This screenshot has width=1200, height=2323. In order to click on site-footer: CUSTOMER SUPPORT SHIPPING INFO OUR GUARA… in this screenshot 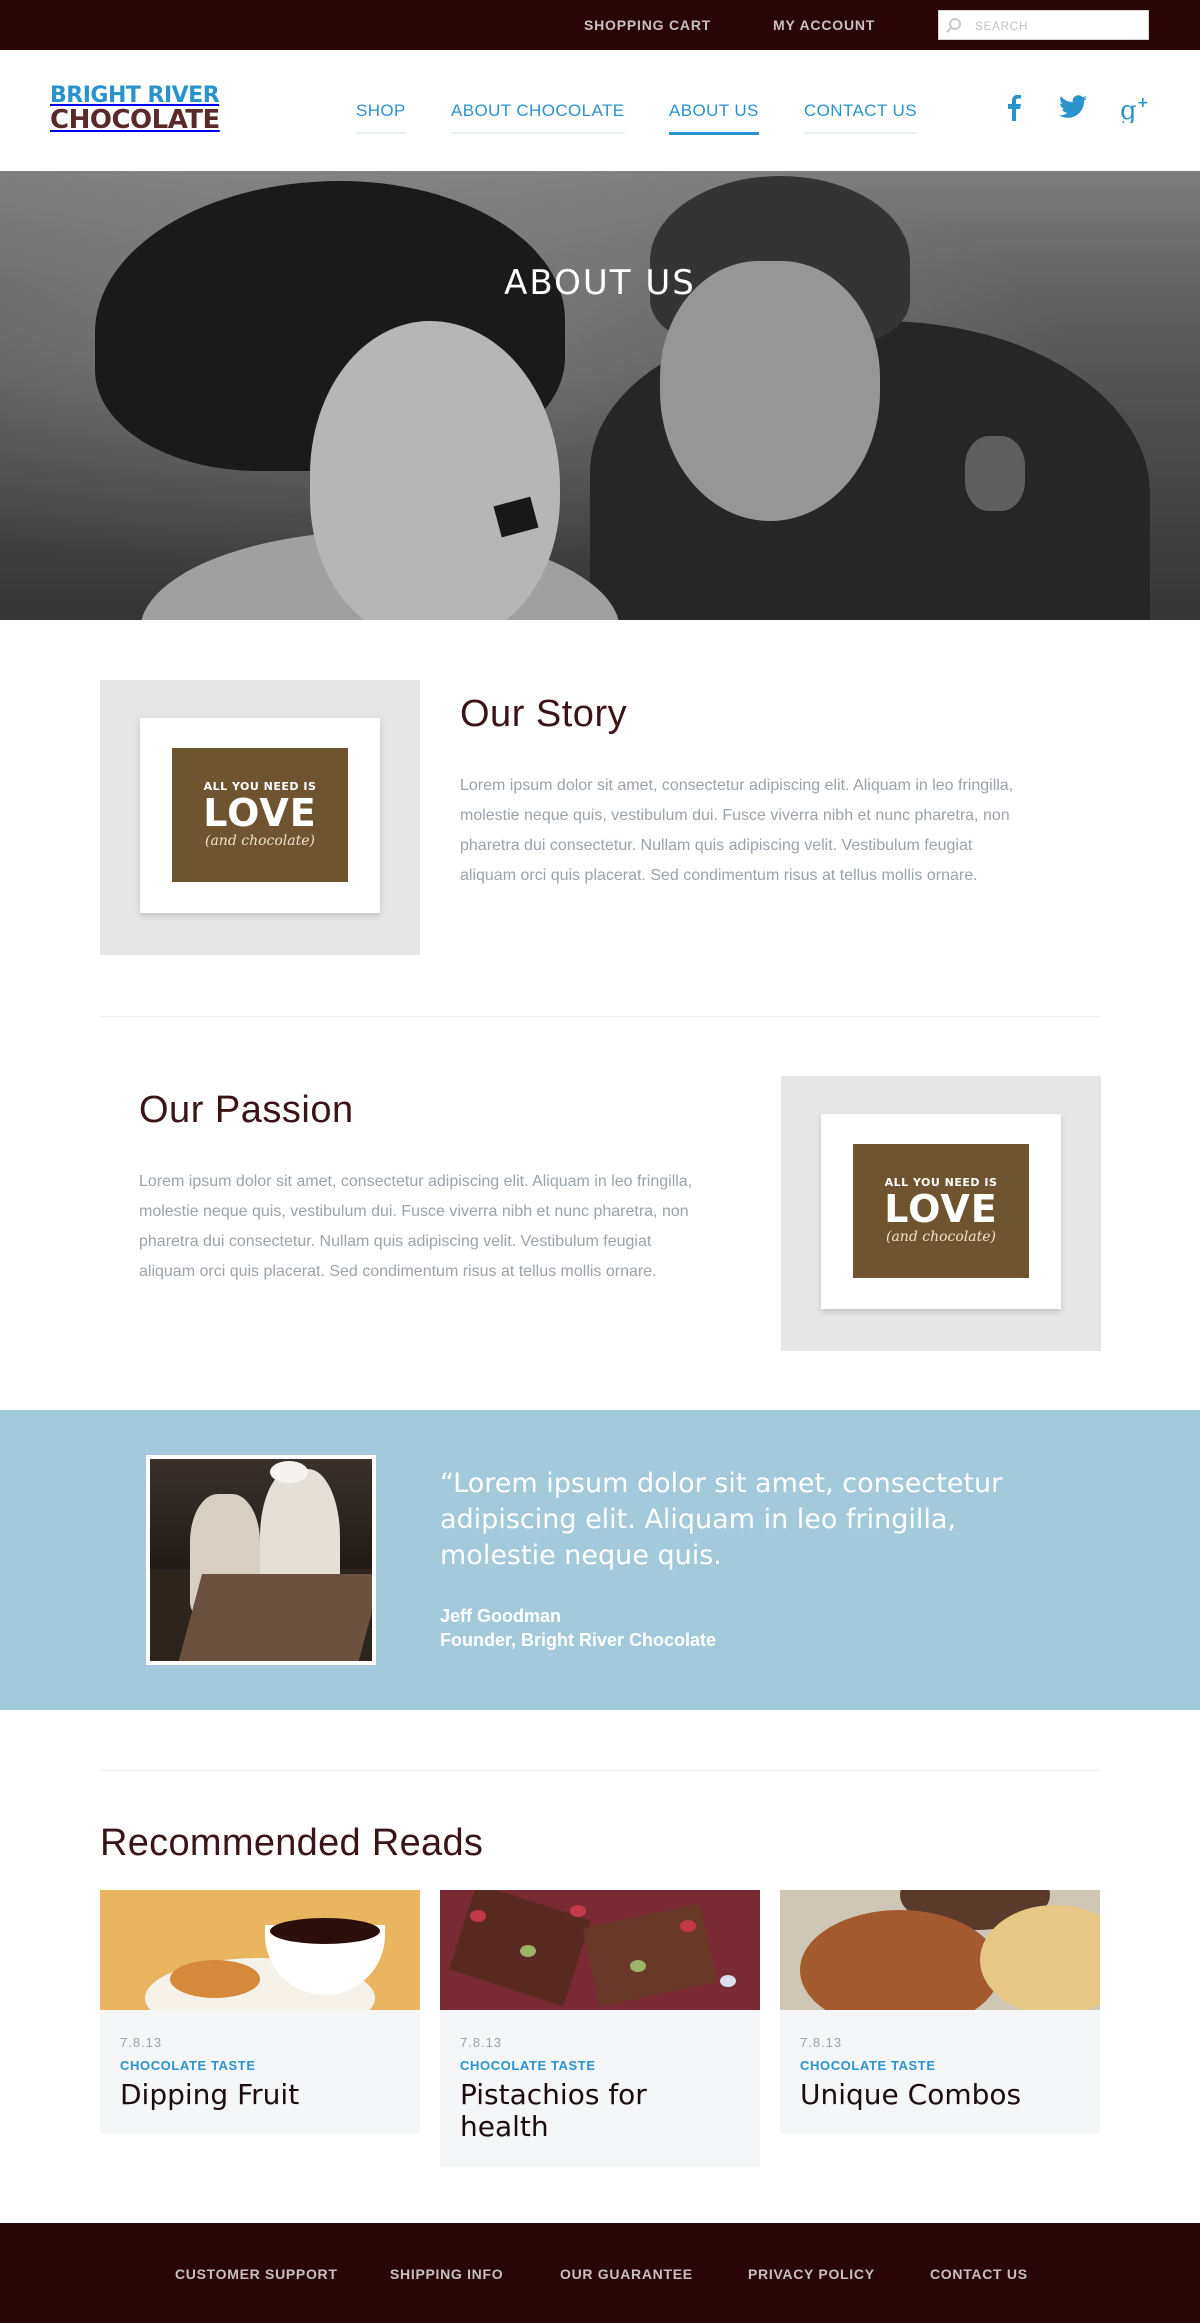, I will do `click(600, 2273)`.